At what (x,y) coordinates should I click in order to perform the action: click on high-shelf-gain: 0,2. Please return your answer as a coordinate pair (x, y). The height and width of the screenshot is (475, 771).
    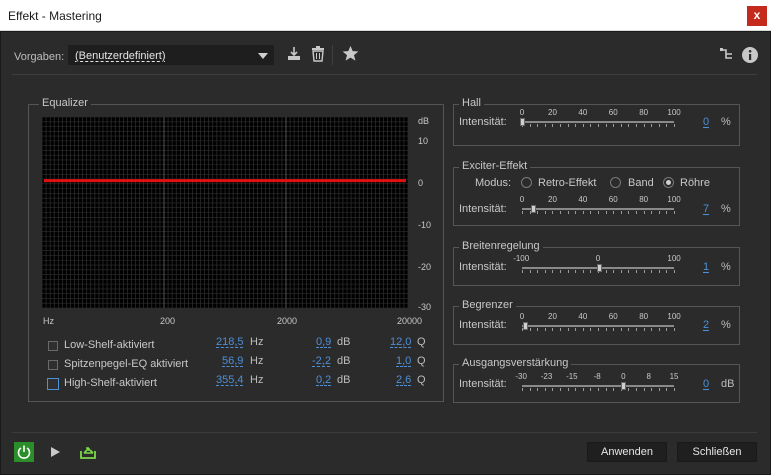
    Looking at the image, I should click on (323, 380).